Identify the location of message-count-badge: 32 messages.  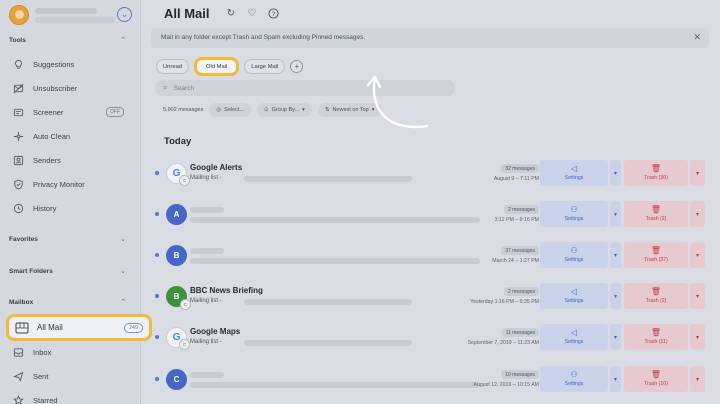
(520, 168).